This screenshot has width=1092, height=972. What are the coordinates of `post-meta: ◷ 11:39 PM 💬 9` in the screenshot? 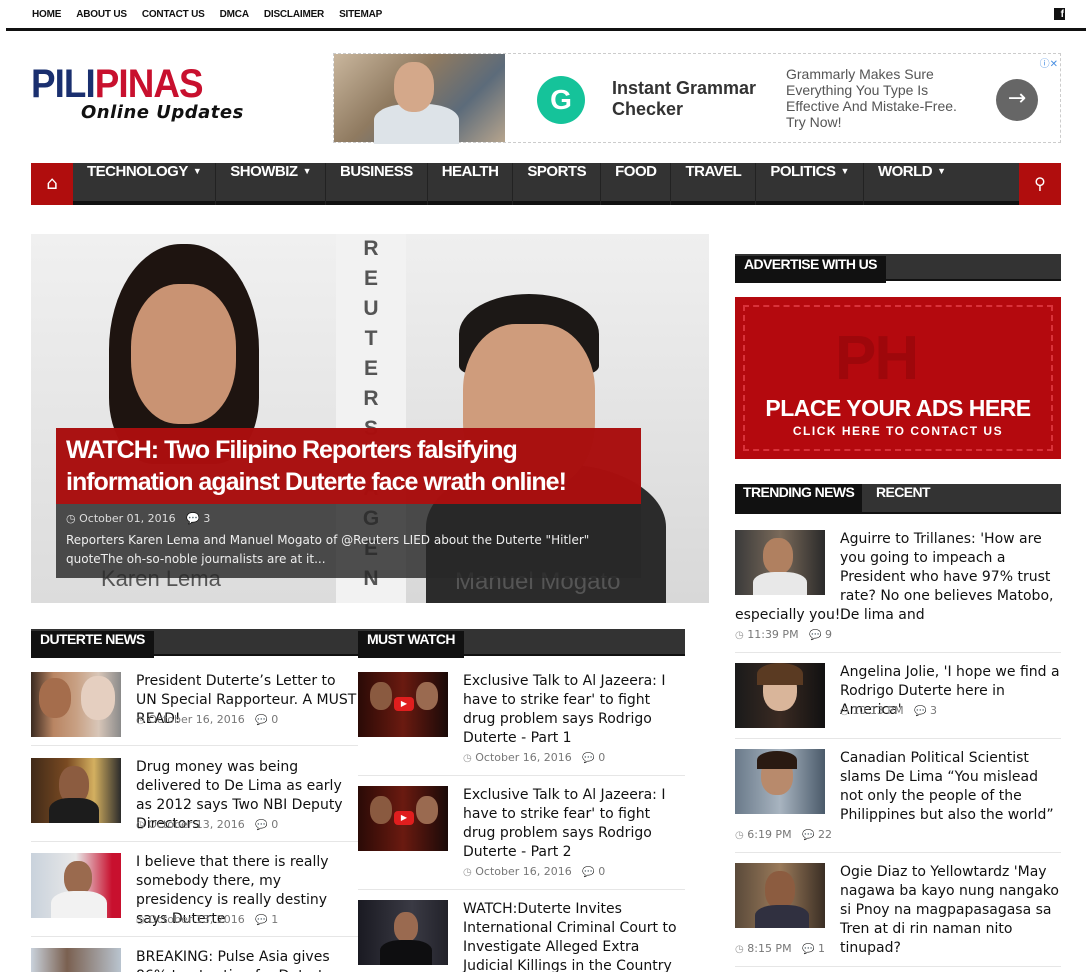 It's located at (784, 634).